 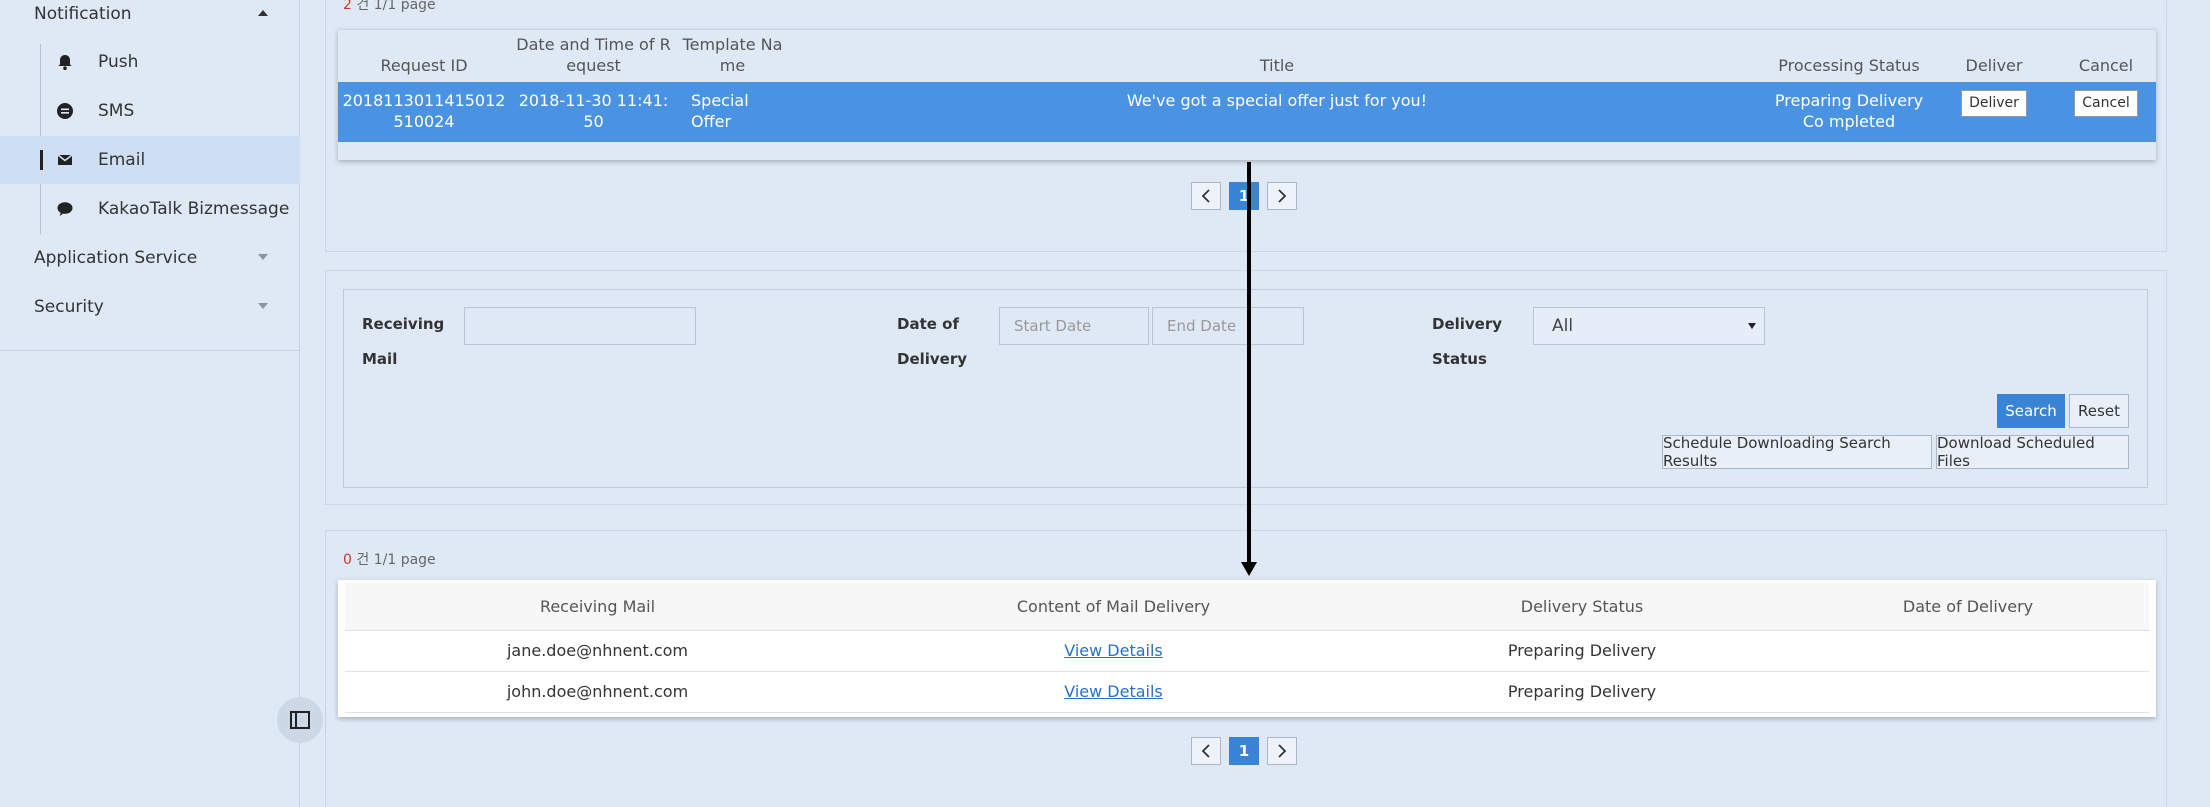 What do you see at coordinates (580, 326) in the screenshot?
I see `receiving-mail-input` at bounding box center [580, 326].